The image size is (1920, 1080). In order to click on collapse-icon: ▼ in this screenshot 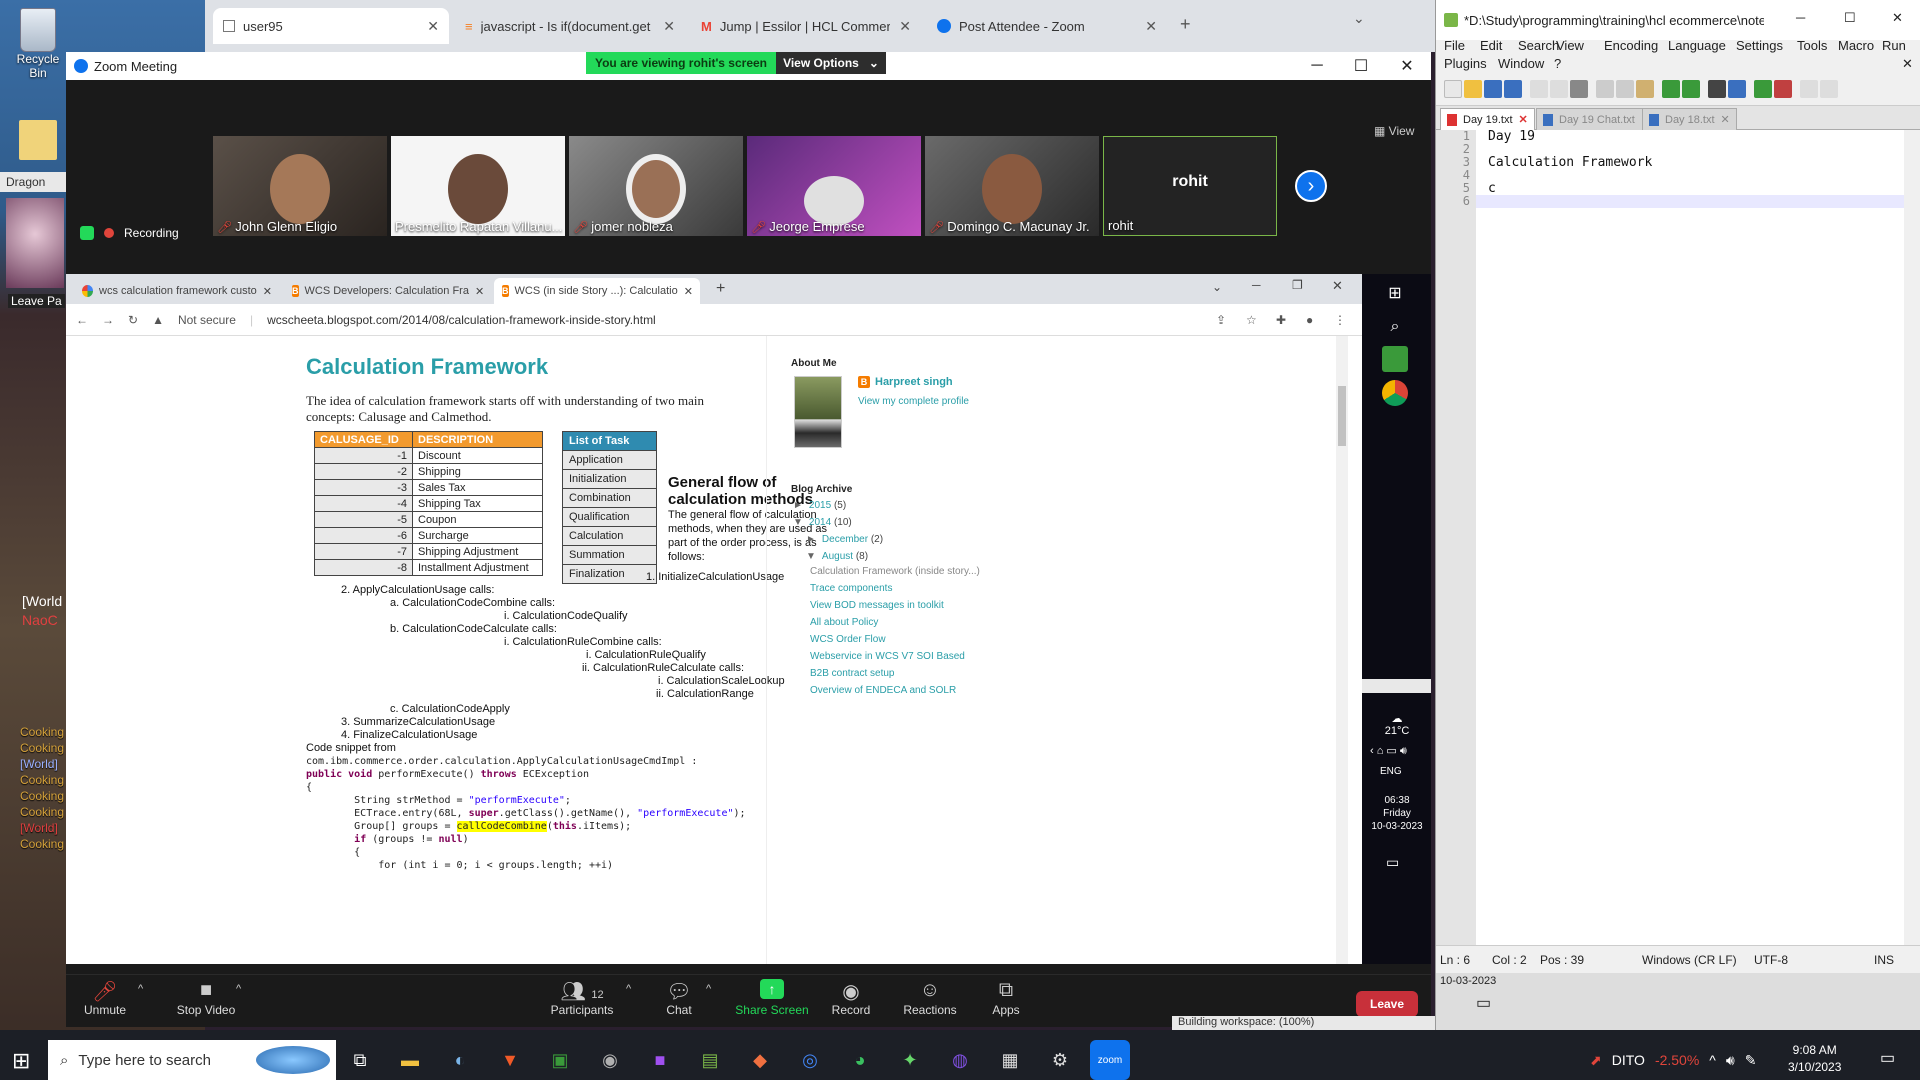, I will do `click(798, 522)`.